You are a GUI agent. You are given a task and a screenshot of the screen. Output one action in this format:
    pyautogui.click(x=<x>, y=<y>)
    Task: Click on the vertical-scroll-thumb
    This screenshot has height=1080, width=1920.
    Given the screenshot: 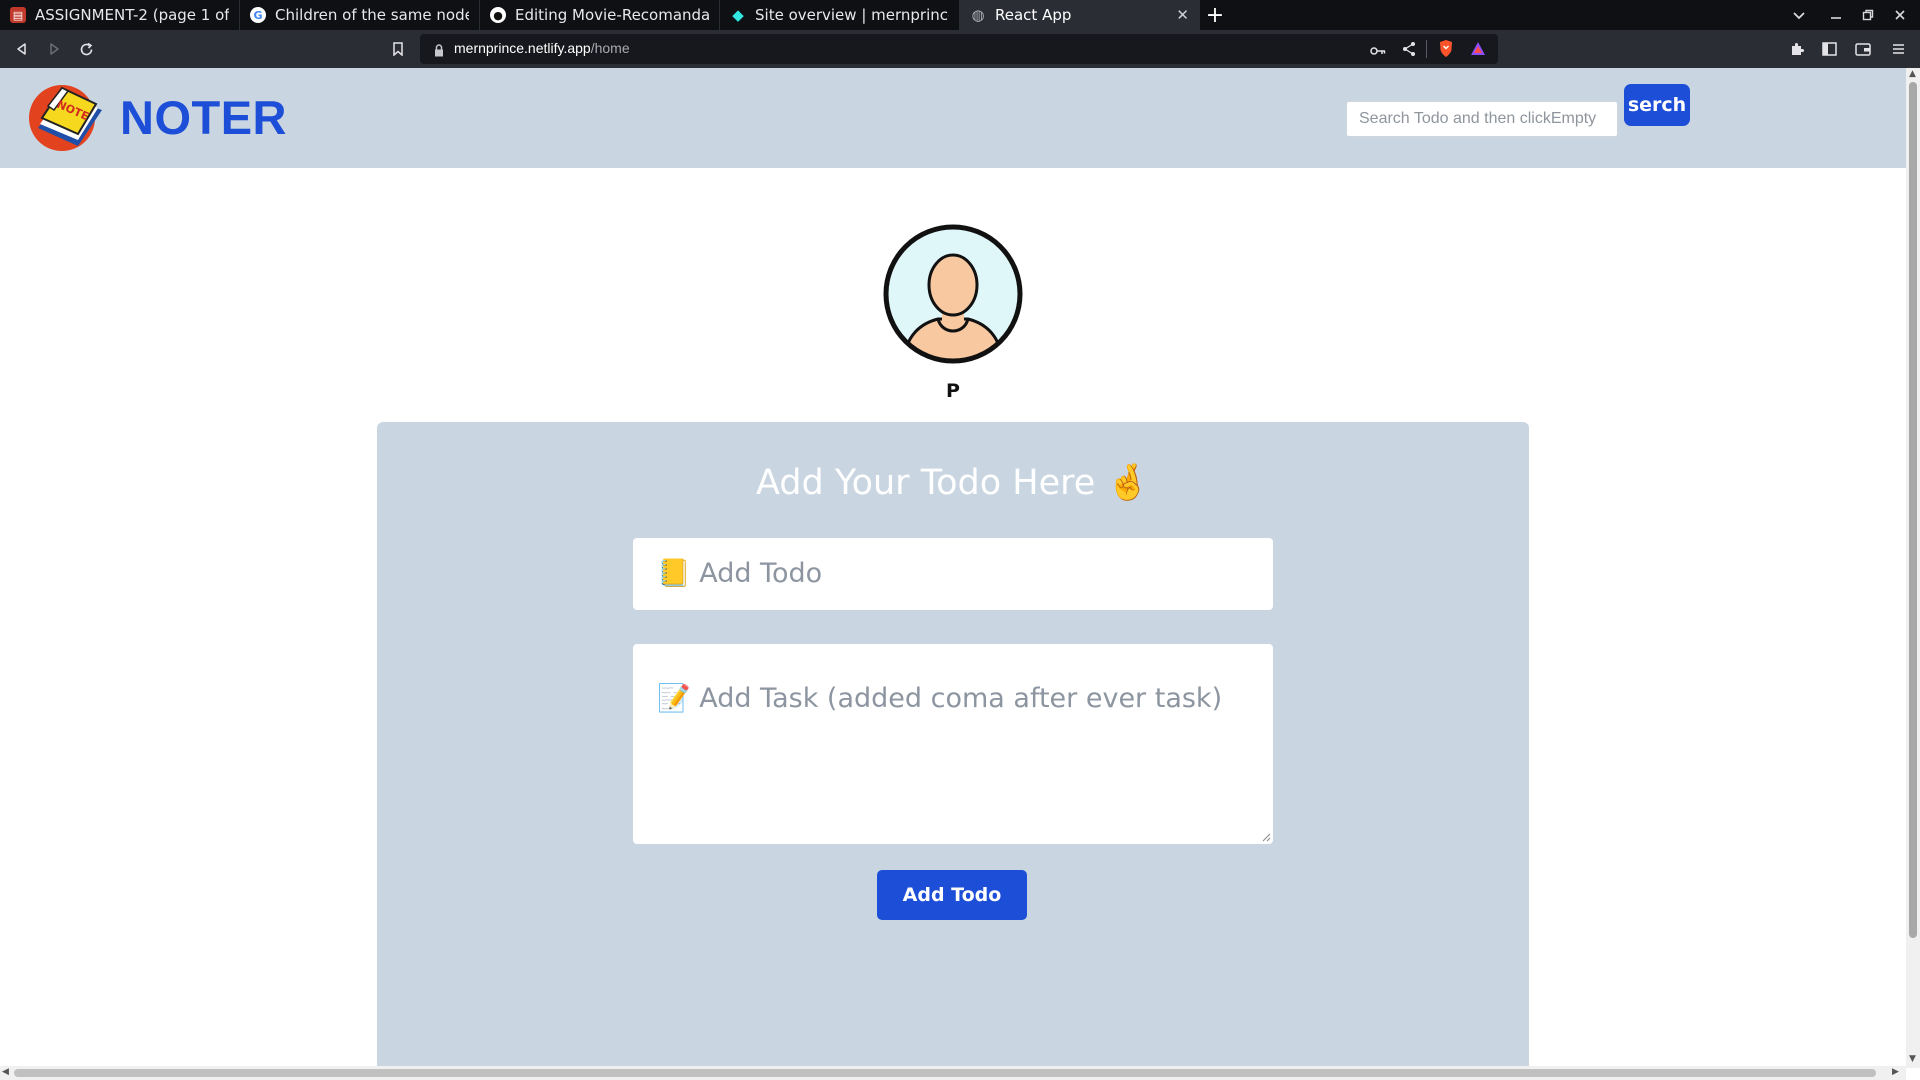 What is the action you would take?
    pyautogui.click(x=1913, y=510)
    